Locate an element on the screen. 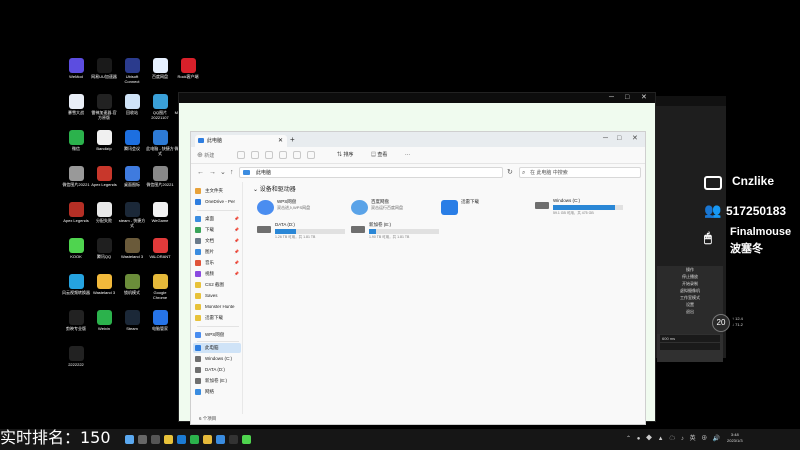 This screenshot has height=450, width=800. new-button: ⊕ 新建 is located at coordinates (205, 155).